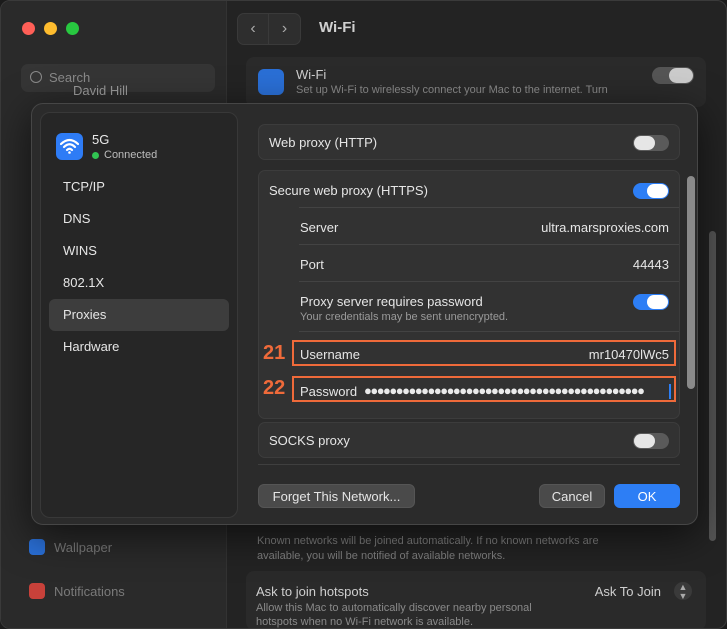 Image resolution: width=727 pixels, height=629 pixels. Describe the element at coordinates (72, 28) in the screenshot. I see `zoom-window-button` at that location.